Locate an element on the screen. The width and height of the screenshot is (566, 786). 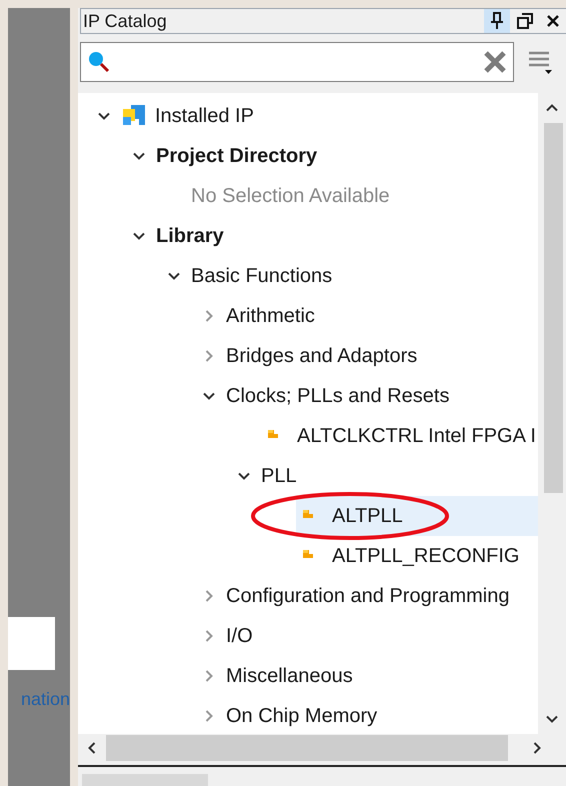
tree-item: Bridges and Adaptors is located at coordinates (322, 356).